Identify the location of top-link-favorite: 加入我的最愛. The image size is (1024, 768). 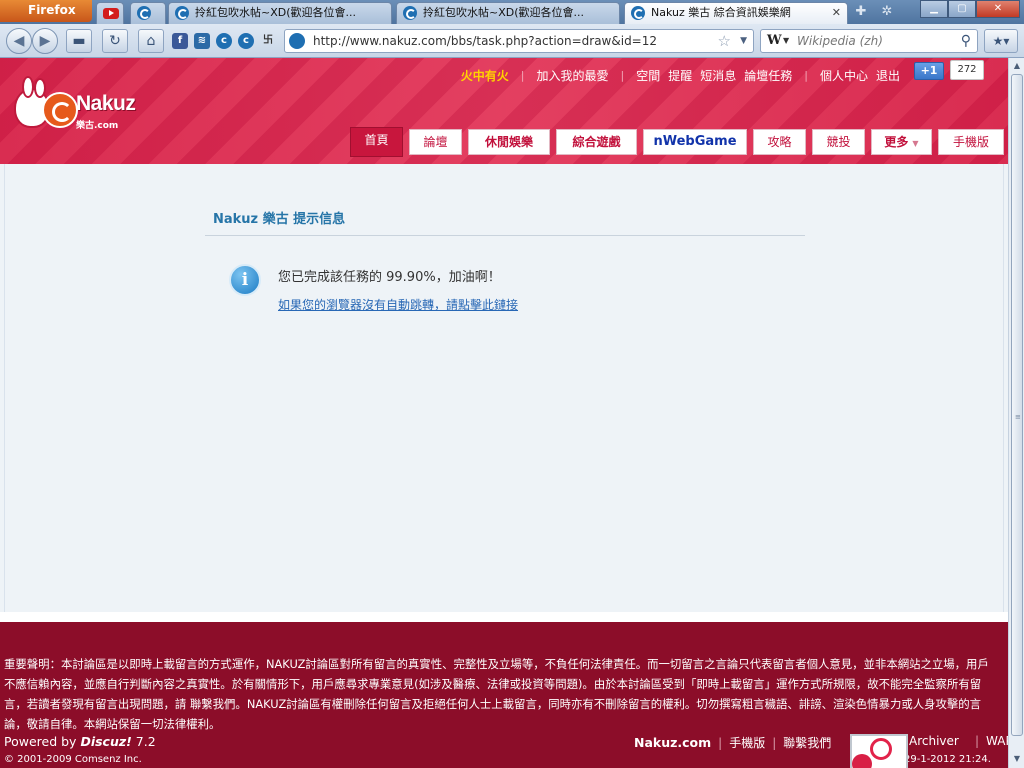
(572, 75).